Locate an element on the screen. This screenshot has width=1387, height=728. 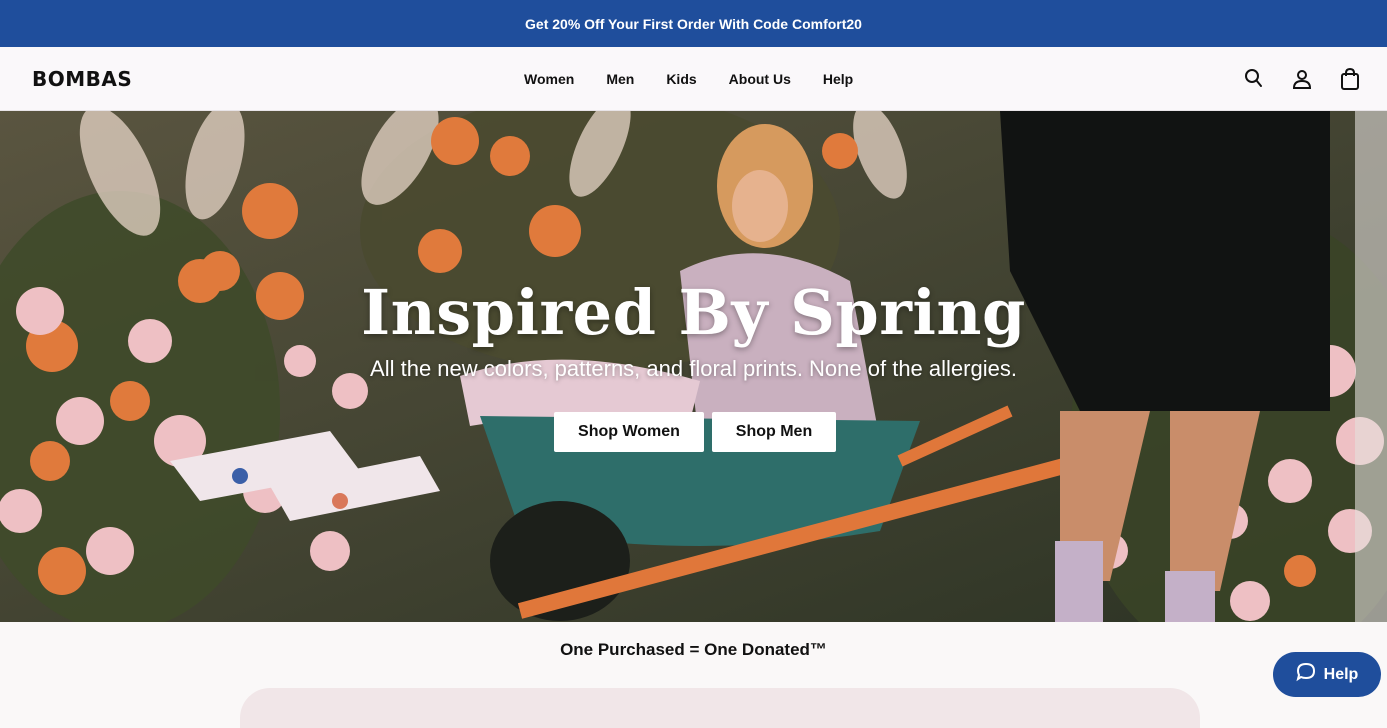
shop-women-button: Shop Women is located at coordinates (629, 432).